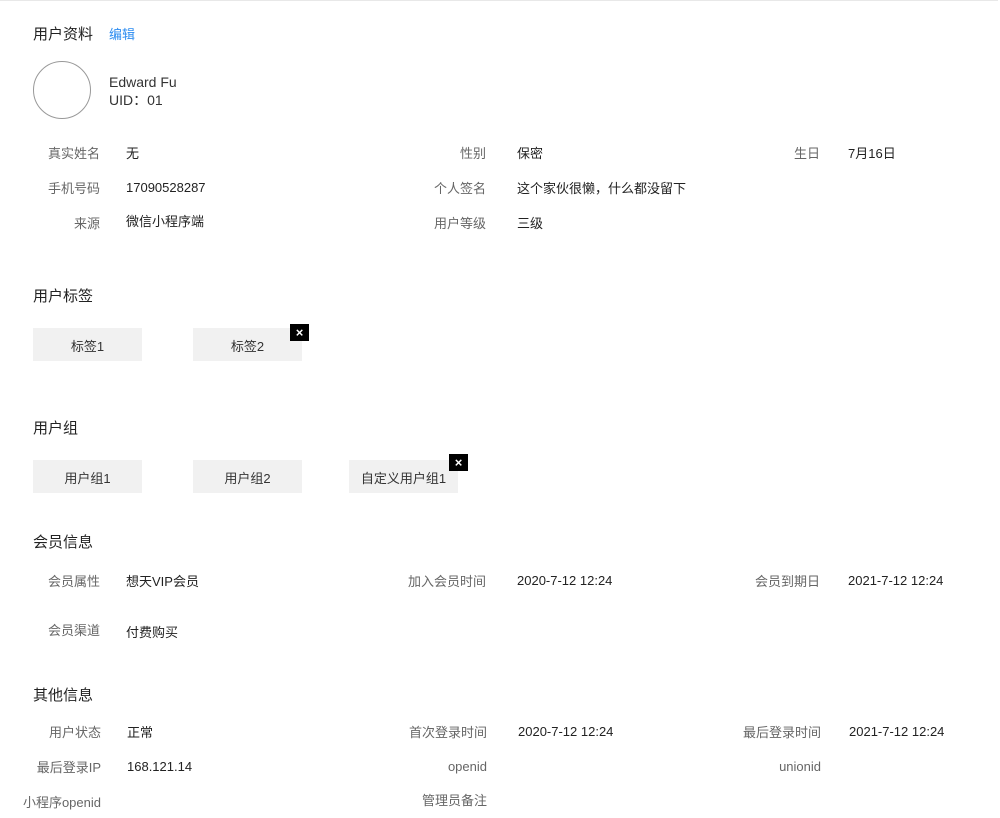 This screenshot has height=818, width=1000. Describe the element at coordinates (896, 580) in the screenshot. I see `expiry-date-value: 2021-7-12 12:24` at that location.